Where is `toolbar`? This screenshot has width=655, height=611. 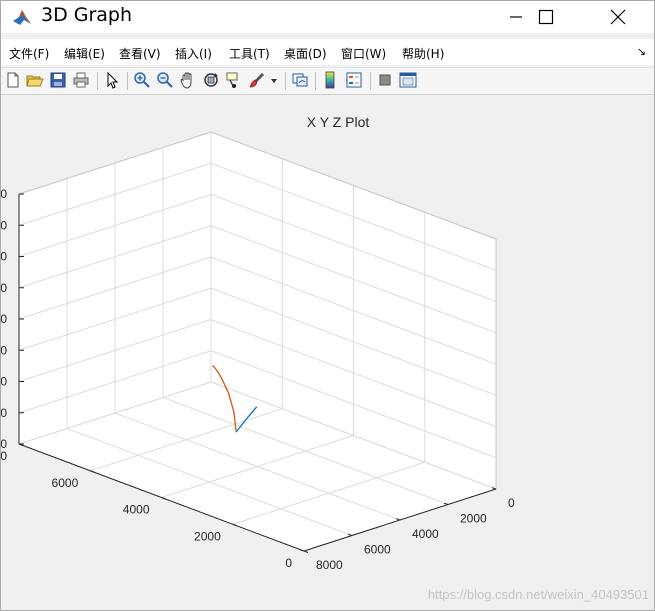 toolbar is located at coordinates (327, 81).